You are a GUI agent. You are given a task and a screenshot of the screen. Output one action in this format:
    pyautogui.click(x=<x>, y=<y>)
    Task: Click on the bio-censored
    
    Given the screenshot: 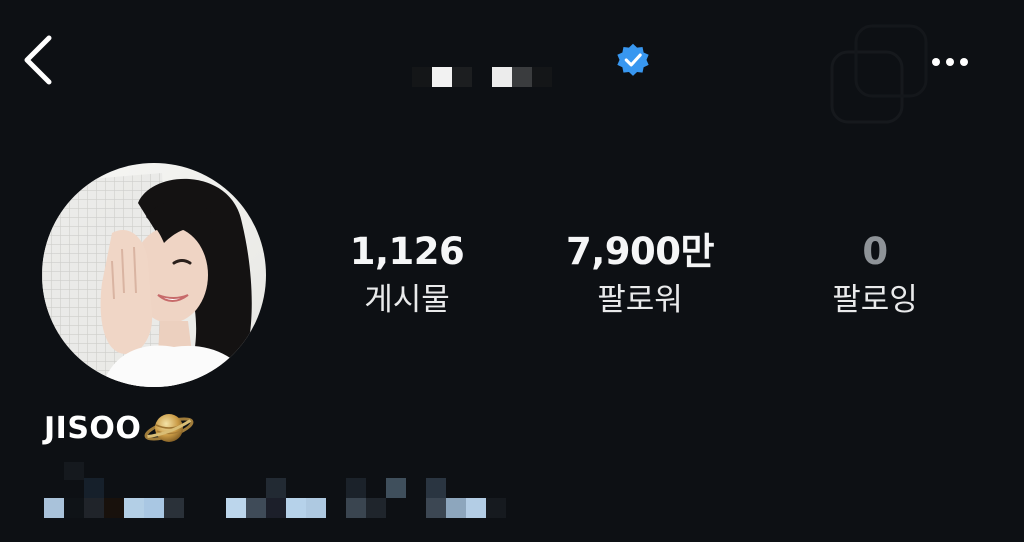 What is the action you would take?
    pyautogui.click(x=284, y=502)
    